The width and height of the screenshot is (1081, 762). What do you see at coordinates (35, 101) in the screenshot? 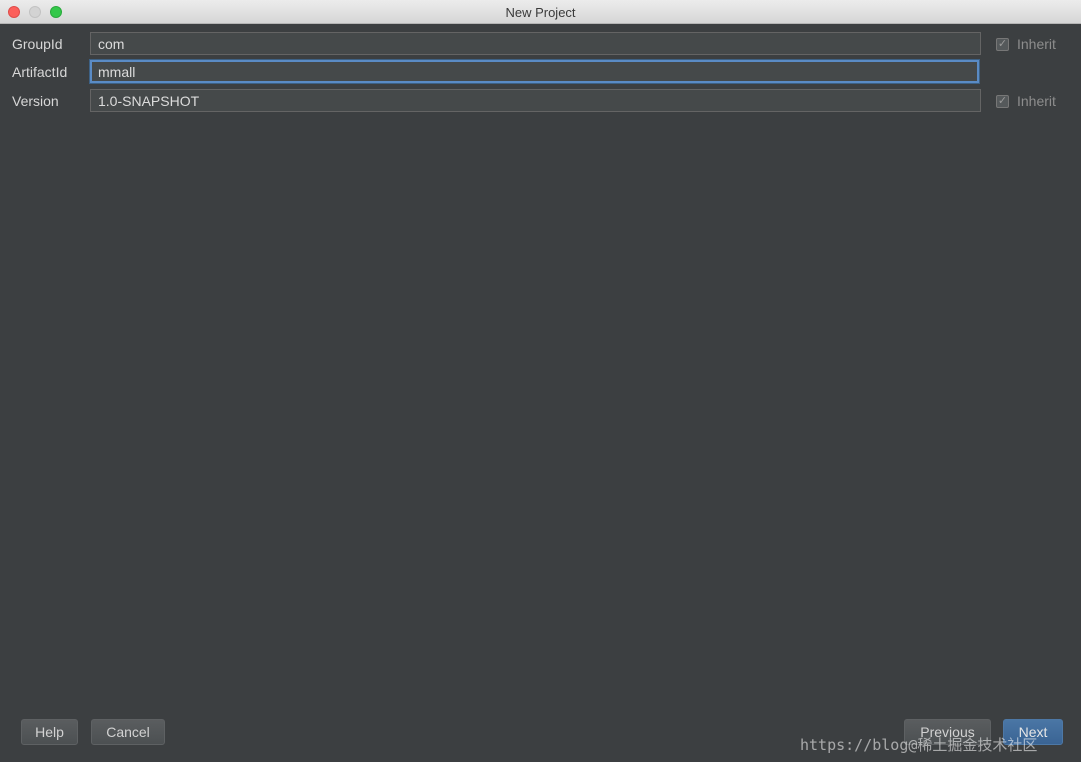
I see `version-label: Version` at bounding box center [35, 101].